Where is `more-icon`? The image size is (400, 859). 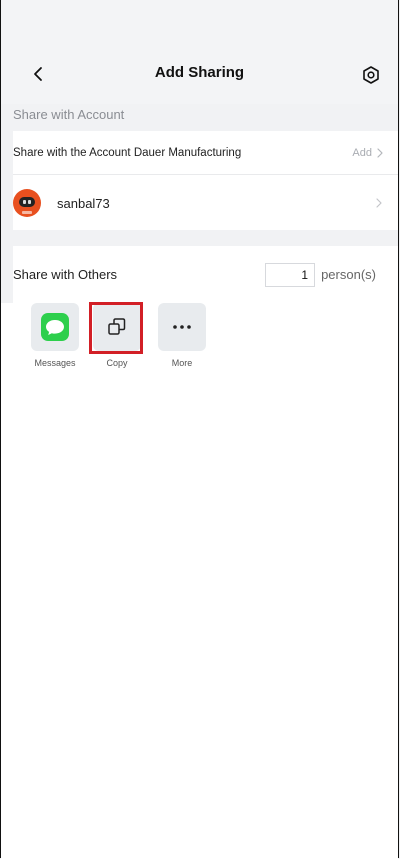 more-icon is located at coordinates (182, 327).